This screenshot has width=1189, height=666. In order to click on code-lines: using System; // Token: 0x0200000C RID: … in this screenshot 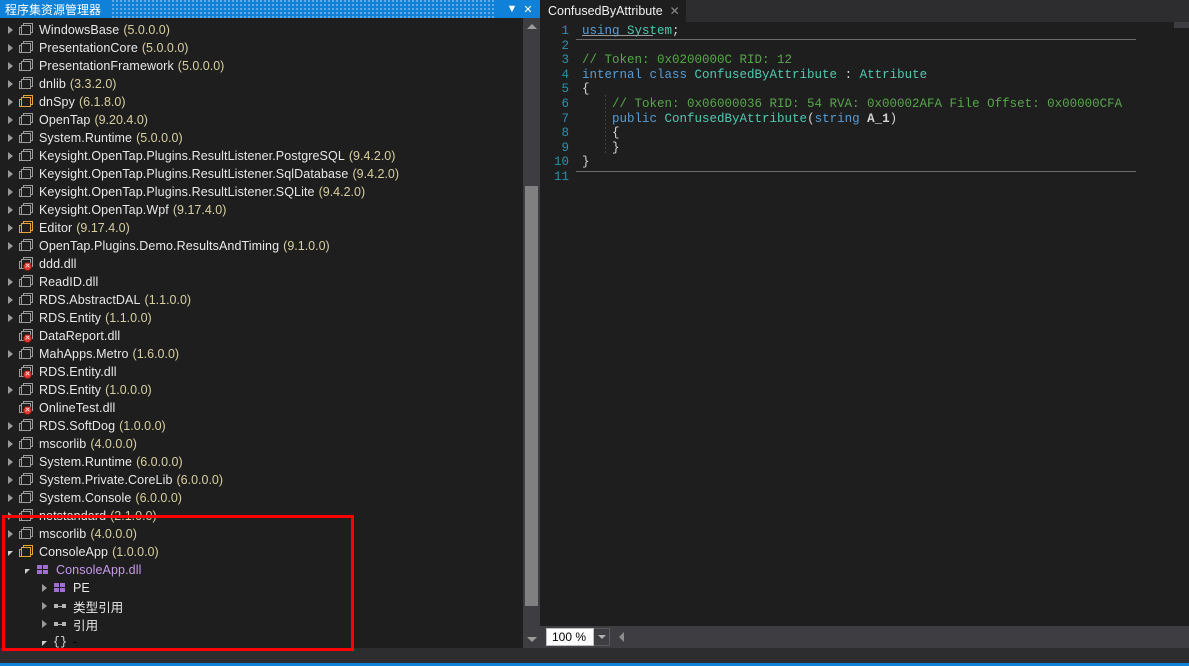, I will do `click(882, 103)`.